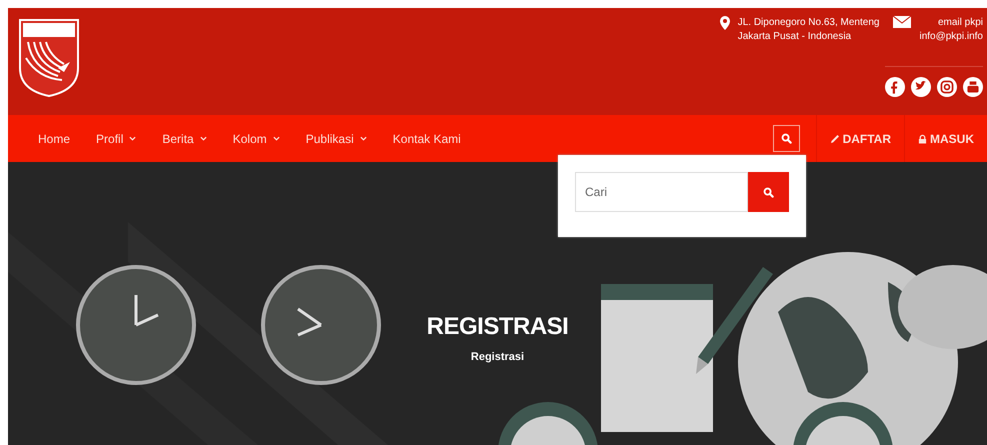 The height and width of the screenshot is (445, 987). Describe the element at coordinates (809, 23) in the screenshot. I see `address-text: JL. Diponegoro No.63, Menteng` at that location.